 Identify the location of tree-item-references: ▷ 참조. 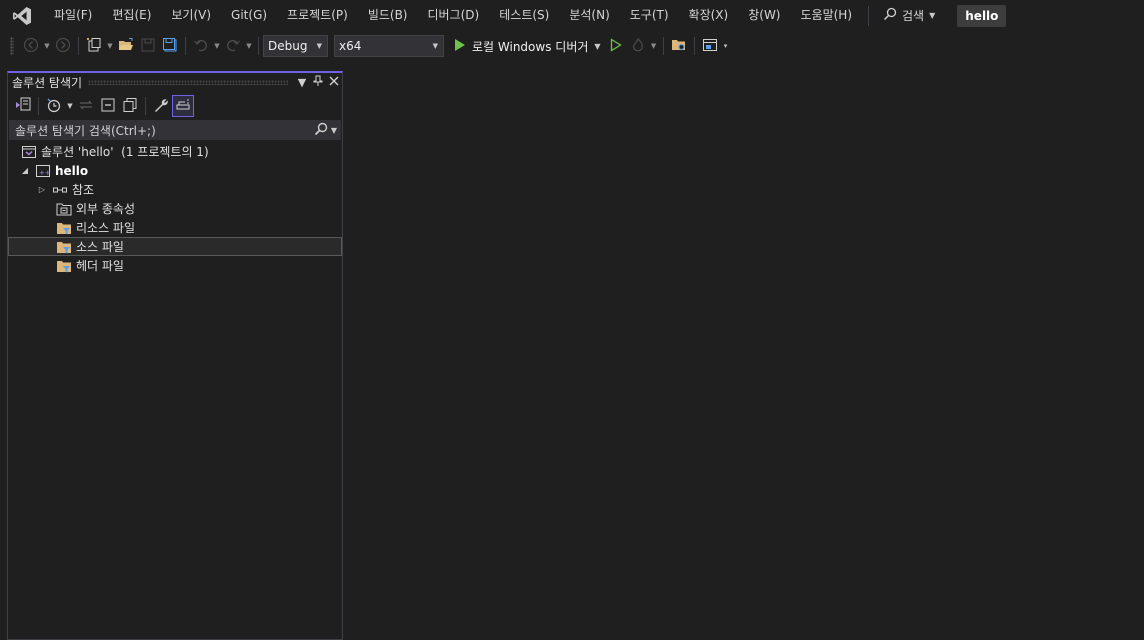
(175, 189).